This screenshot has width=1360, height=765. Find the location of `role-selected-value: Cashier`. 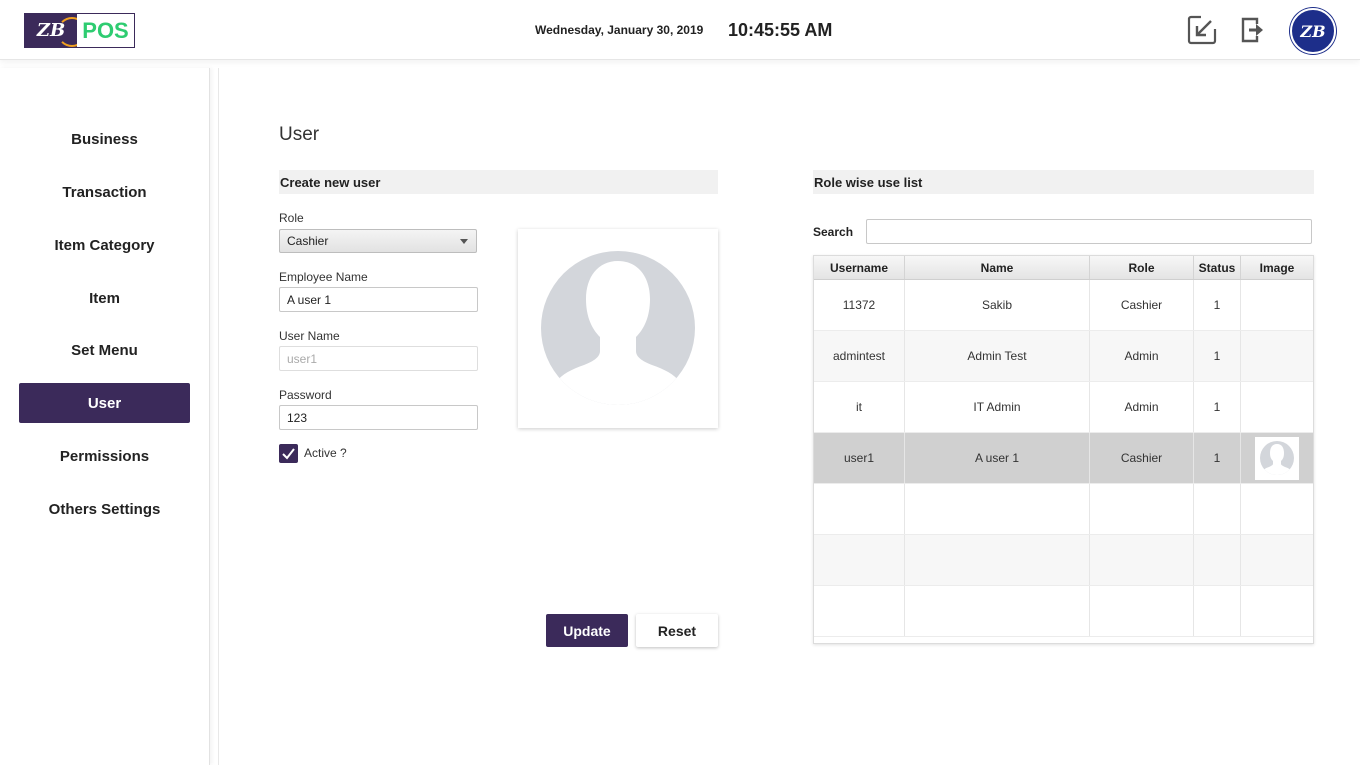

role-selected-value: Cashier is located at coordinates (308, 241).